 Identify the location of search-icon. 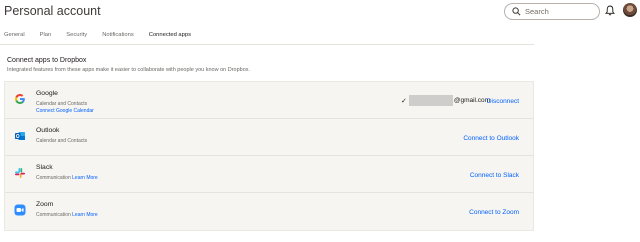
(516, 11).